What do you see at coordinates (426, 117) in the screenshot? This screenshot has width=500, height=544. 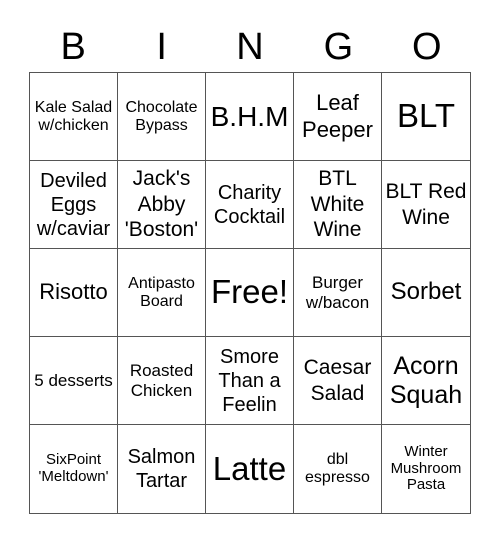 I see `bingo-cell: BLT` at bounding box center [426, 117].